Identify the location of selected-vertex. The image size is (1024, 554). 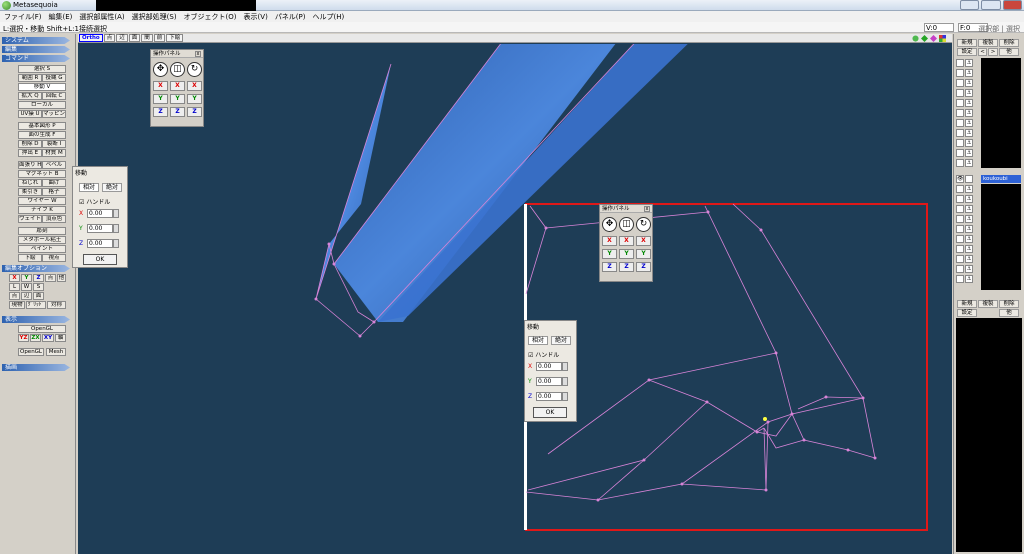
(765, 419).